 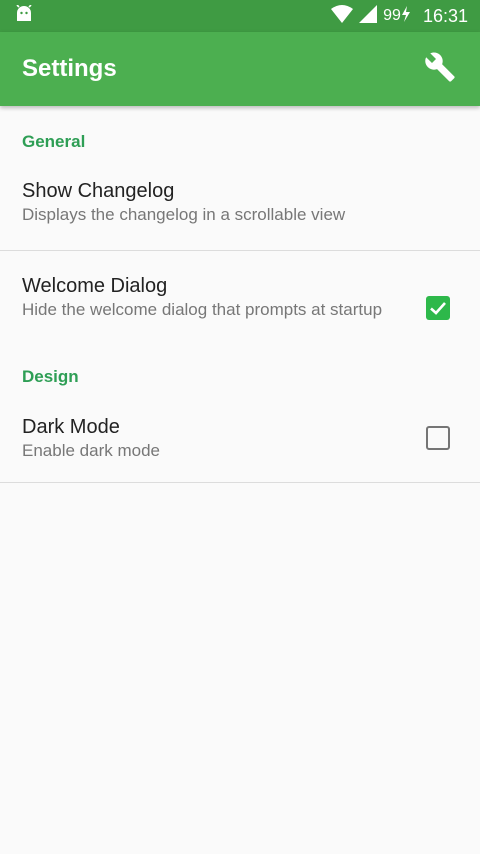 I want to click on category-design: Design, so click(x=50, y=376).